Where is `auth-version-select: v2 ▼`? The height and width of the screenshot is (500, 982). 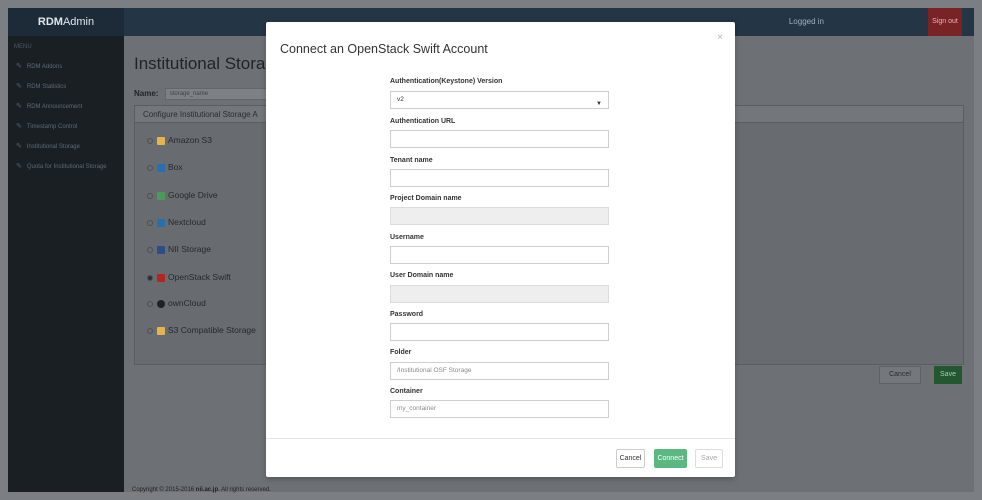
auth-version-select: v2 ▼ is located at coordinates (499, 100).